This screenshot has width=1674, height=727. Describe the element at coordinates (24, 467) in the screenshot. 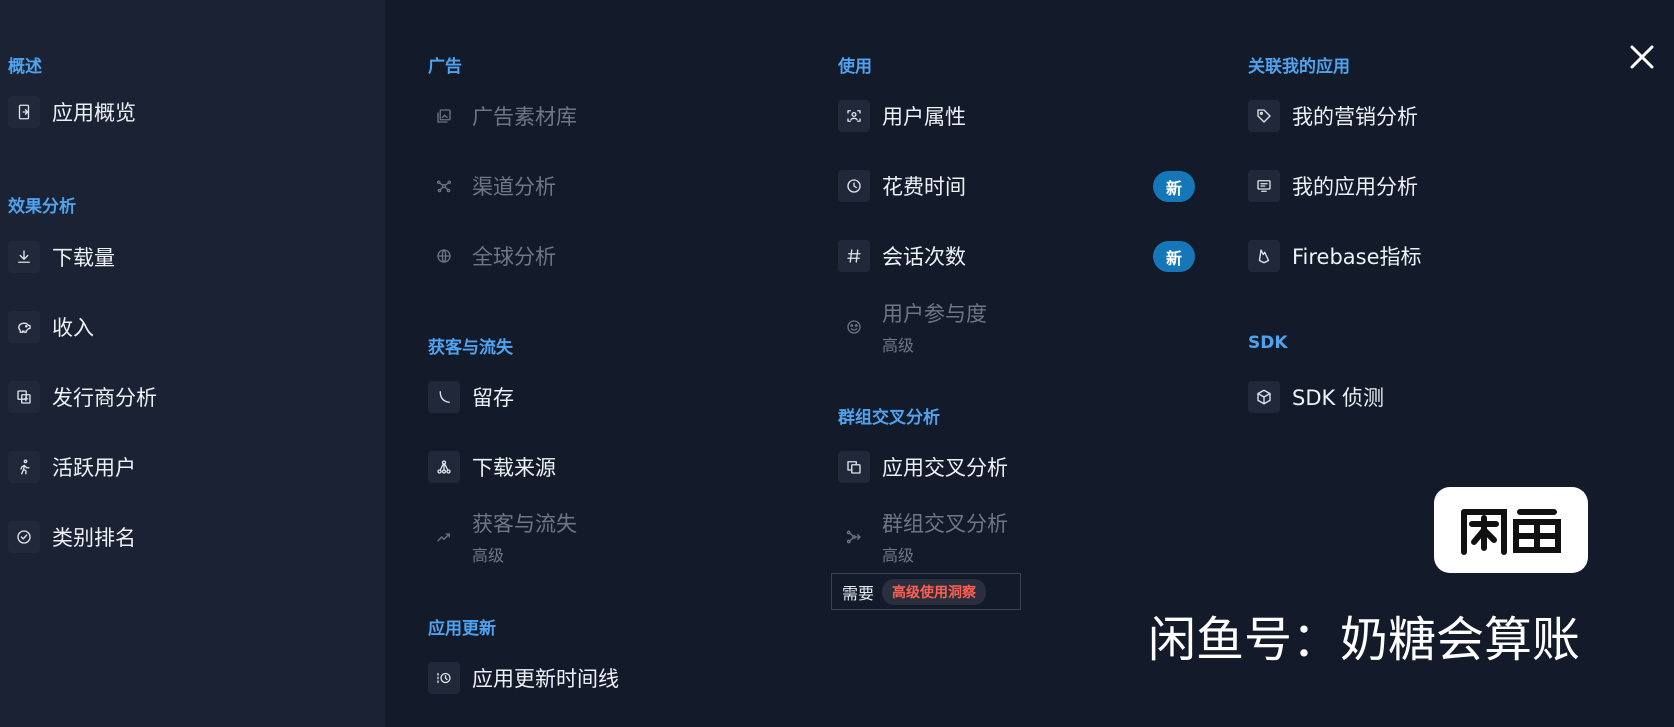

I see `running-person-icon` at that location.